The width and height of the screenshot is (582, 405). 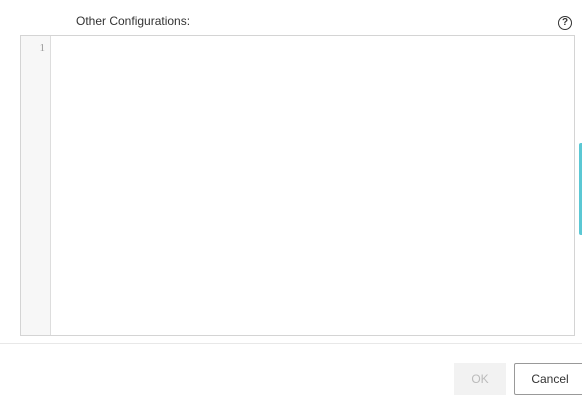 I want to click on footer-divider, so click(x=291, y=343).